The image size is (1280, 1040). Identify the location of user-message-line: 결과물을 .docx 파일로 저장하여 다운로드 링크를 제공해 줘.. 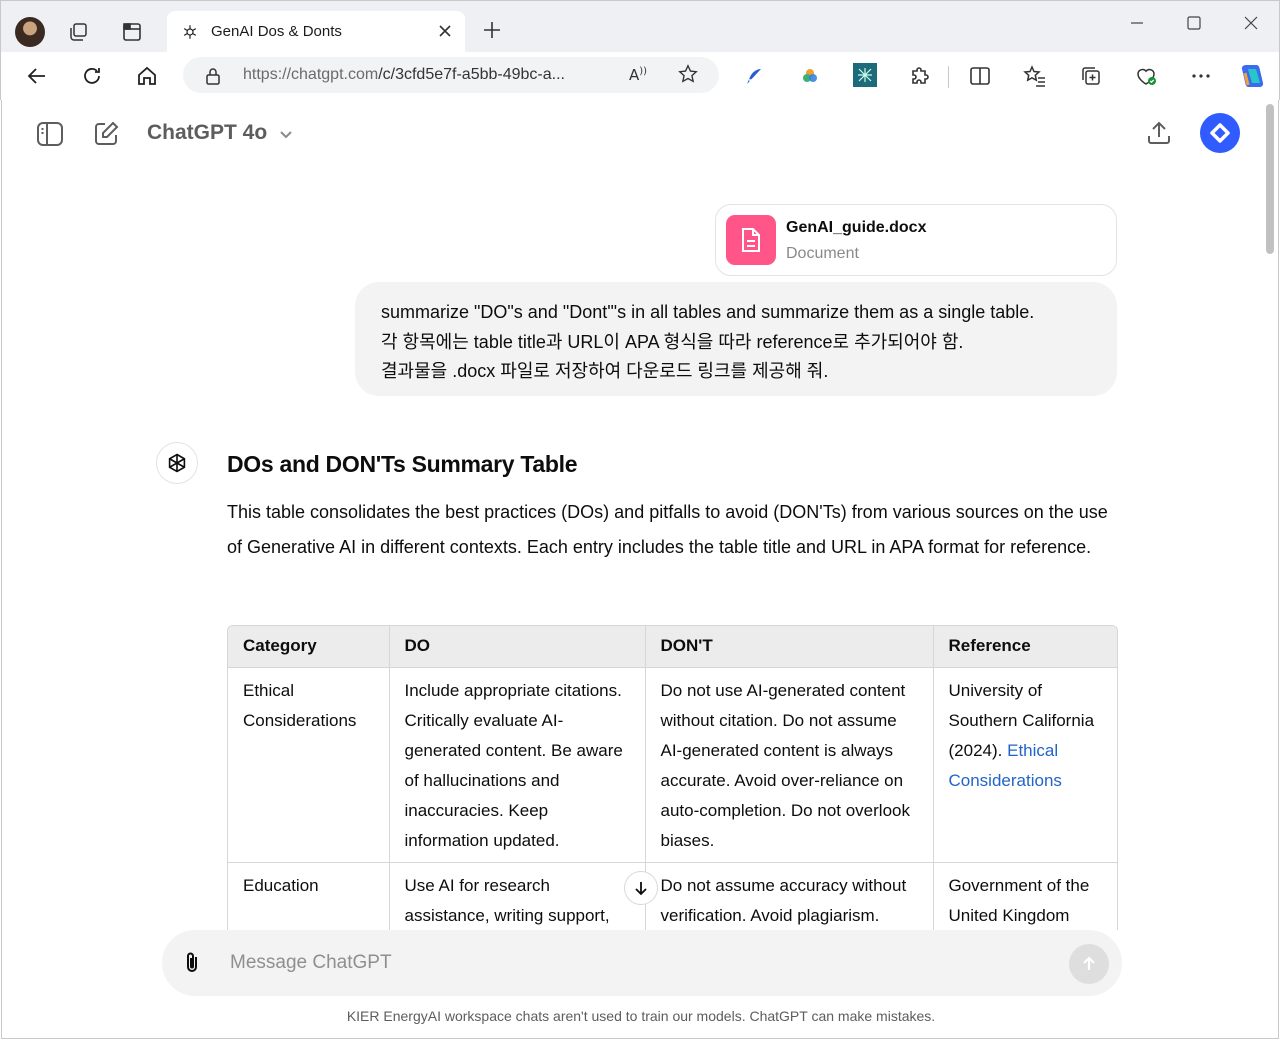
(605, 371).